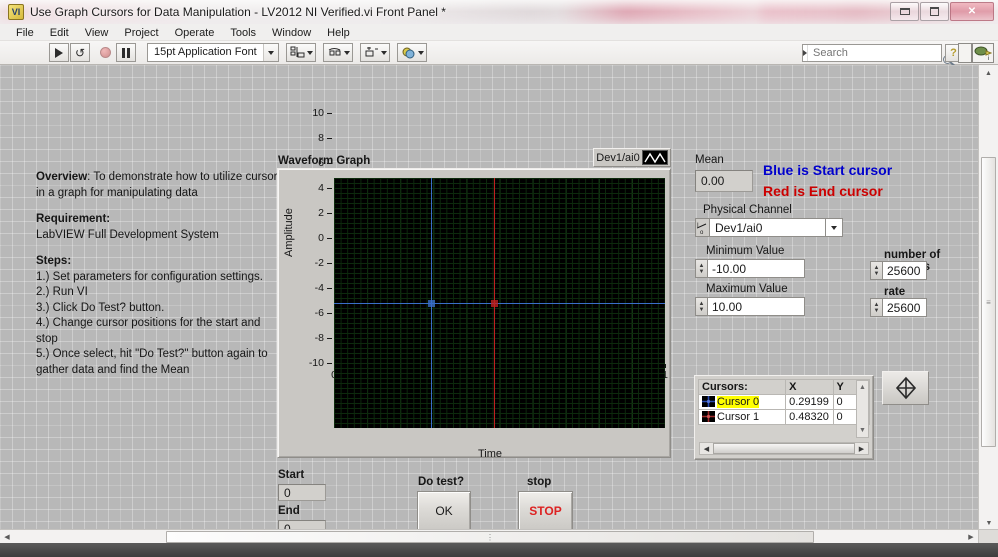 This screenshot has height=557, width=998. I want to click on font-selector: 15pt Application Font, so click(213, 52).